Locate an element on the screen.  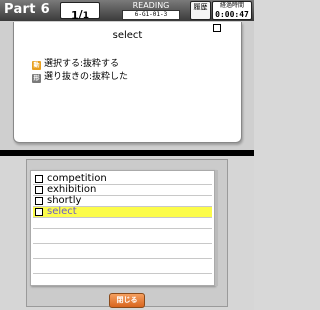
page-current: 1 is located at coordinates (75, 15).